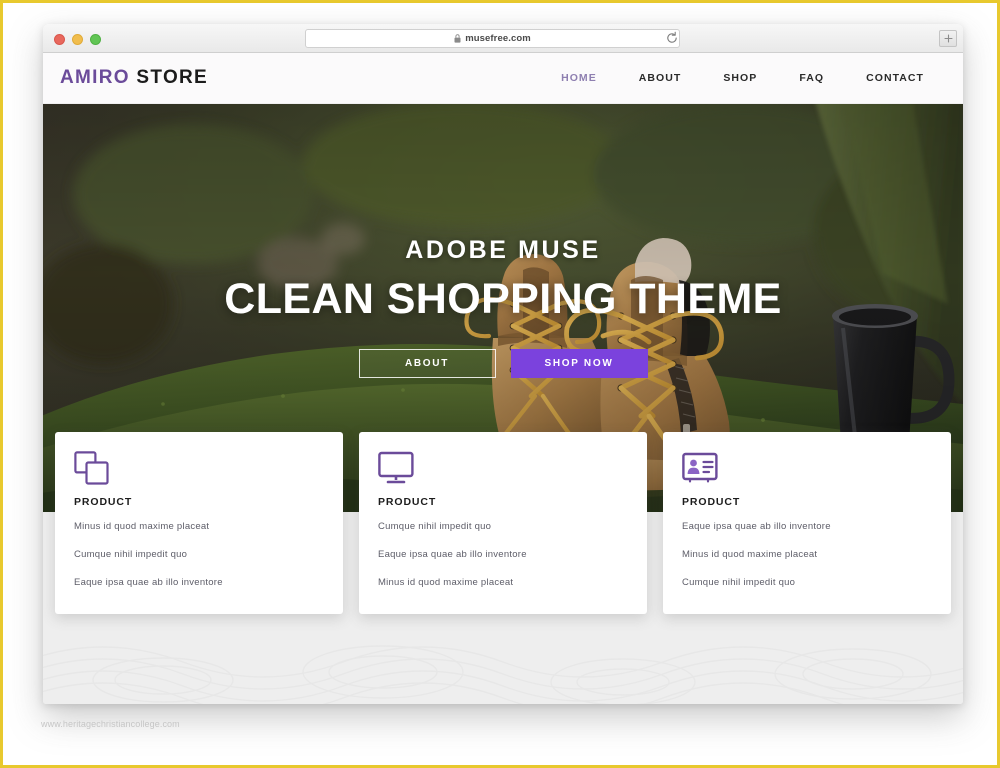  What do you see at coordinates (95, 77) in the screenshot?
I see `logo-word-primary: AMIRO` at bounding box center [95, 77].